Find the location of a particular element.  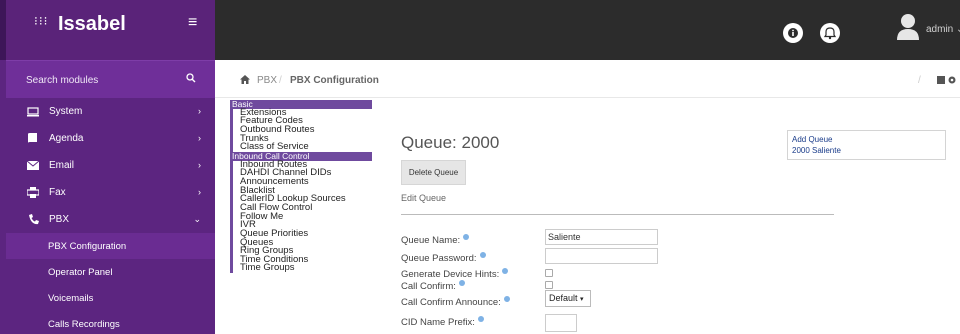

cid-name-prefix-label: CID Name Prefix: is located at coordinates (442, 322).